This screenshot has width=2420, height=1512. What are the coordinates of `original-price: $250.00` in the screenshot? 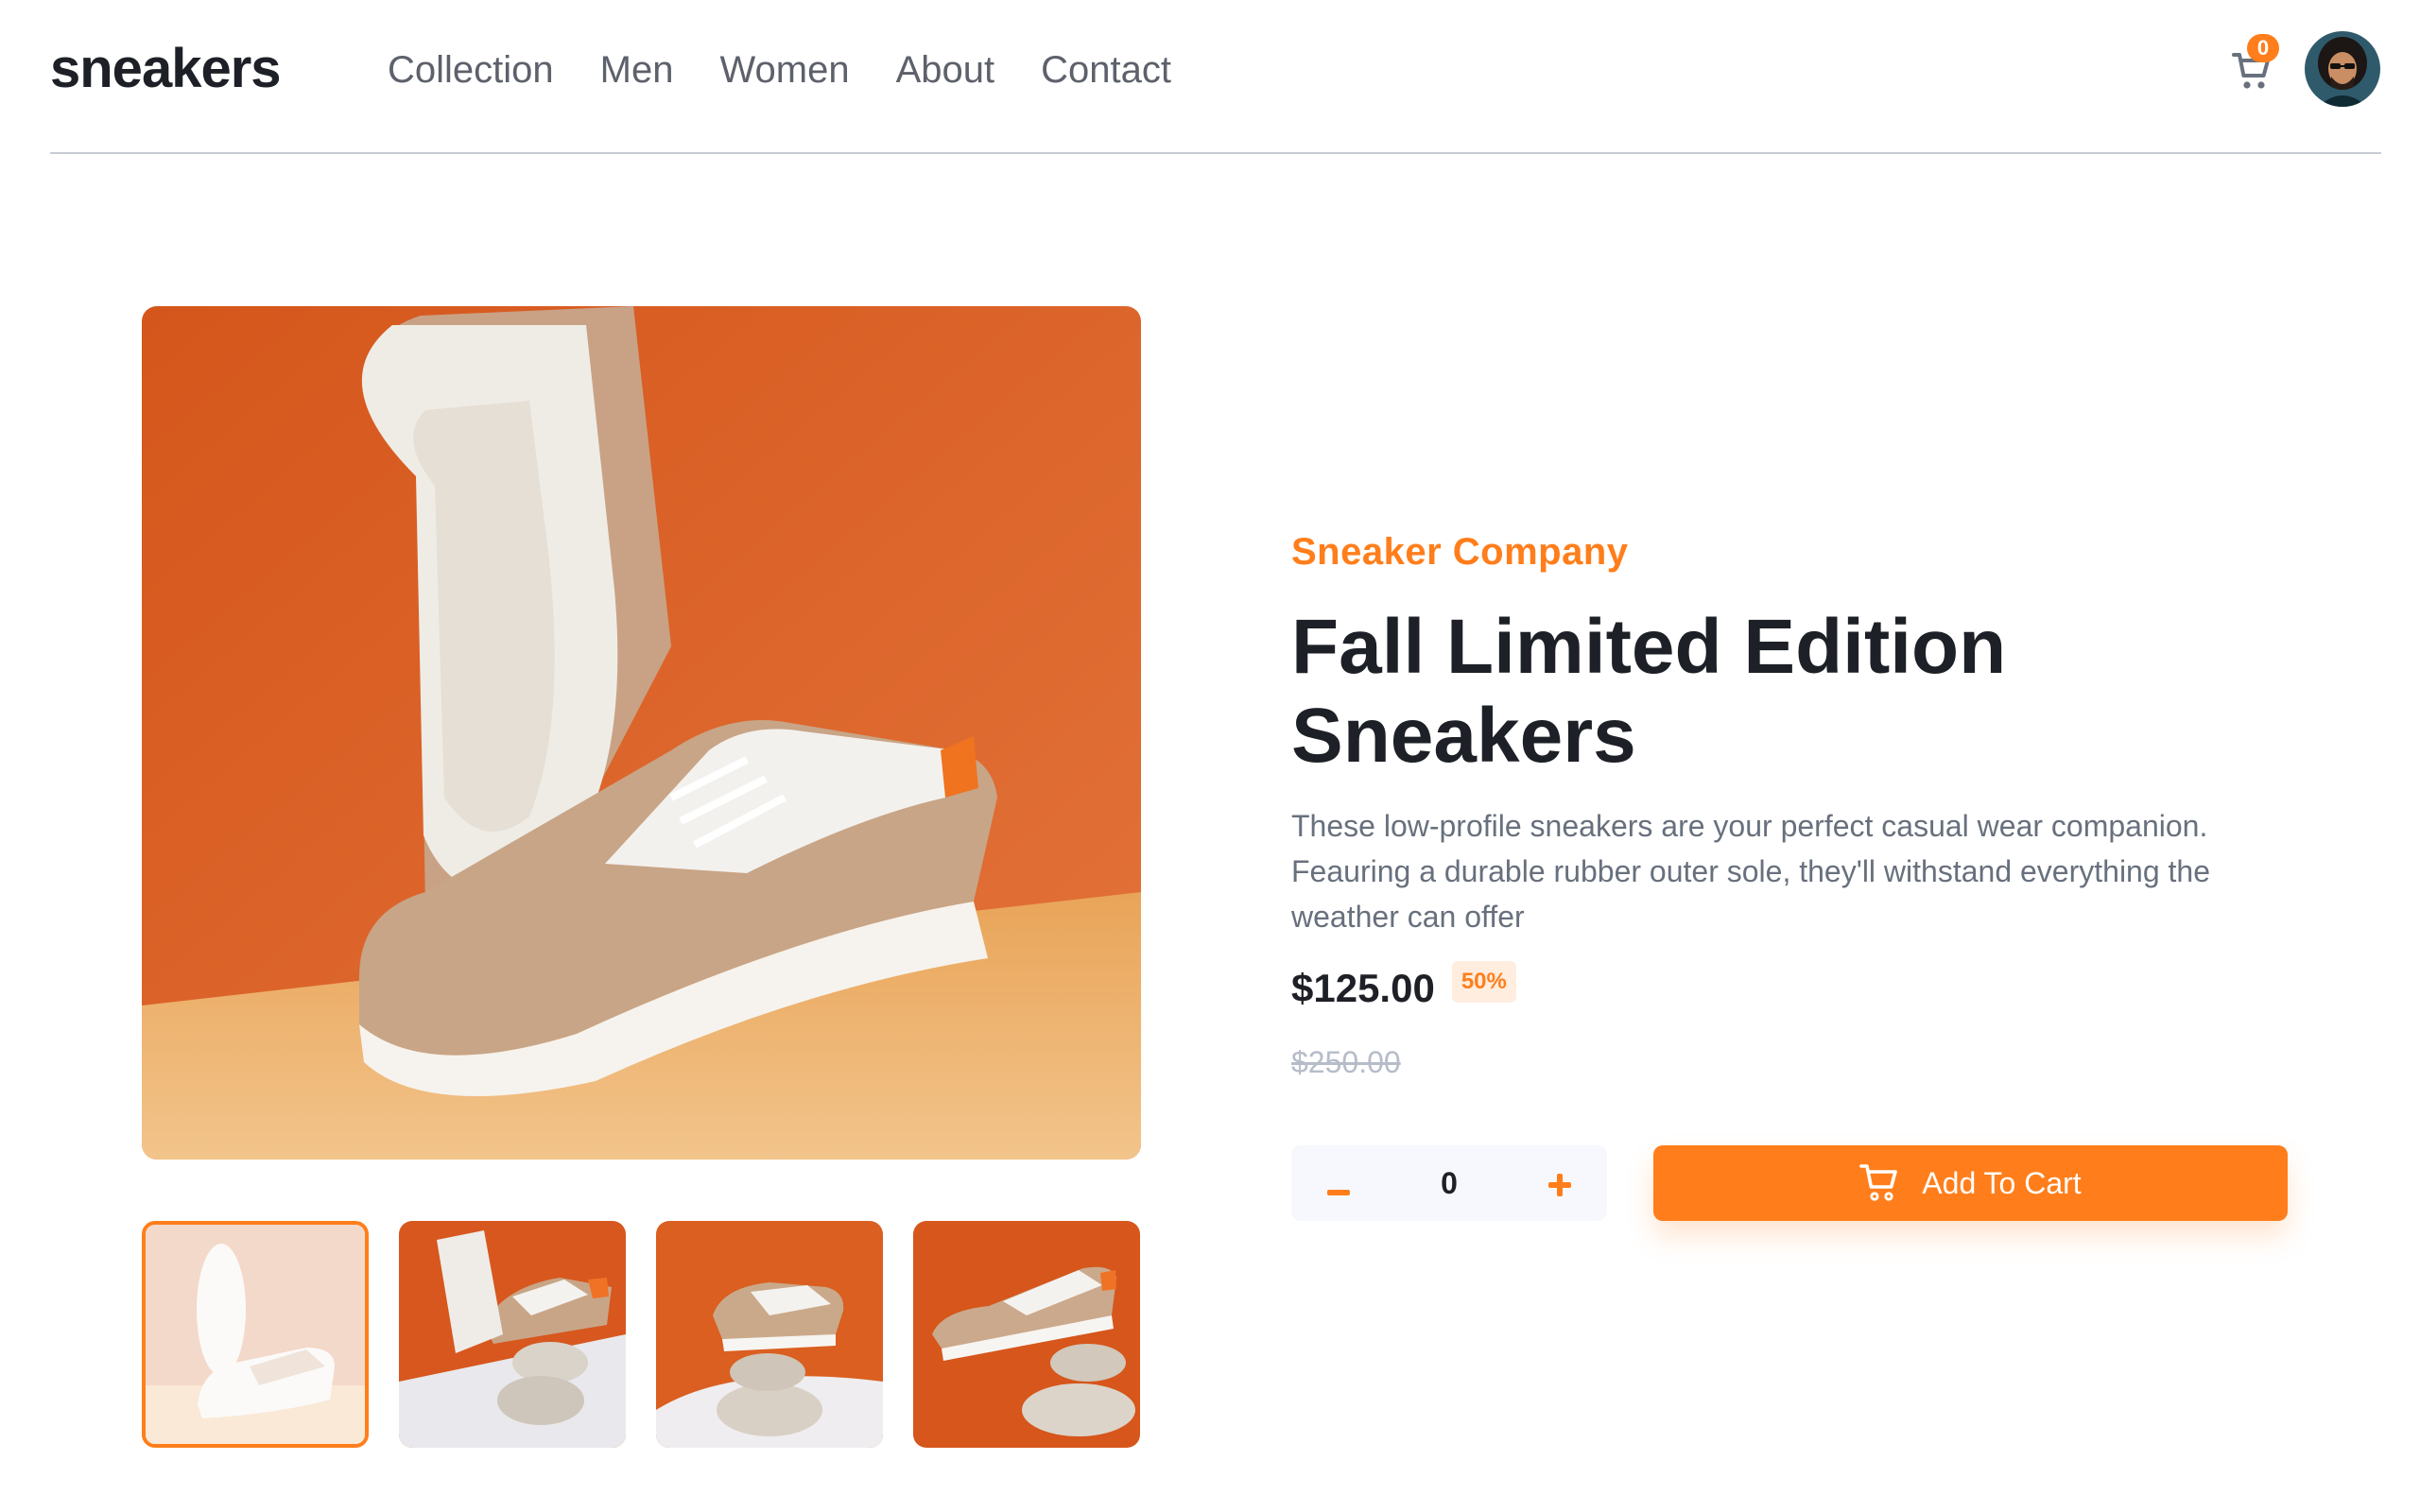 It's located at (1346, 1062).